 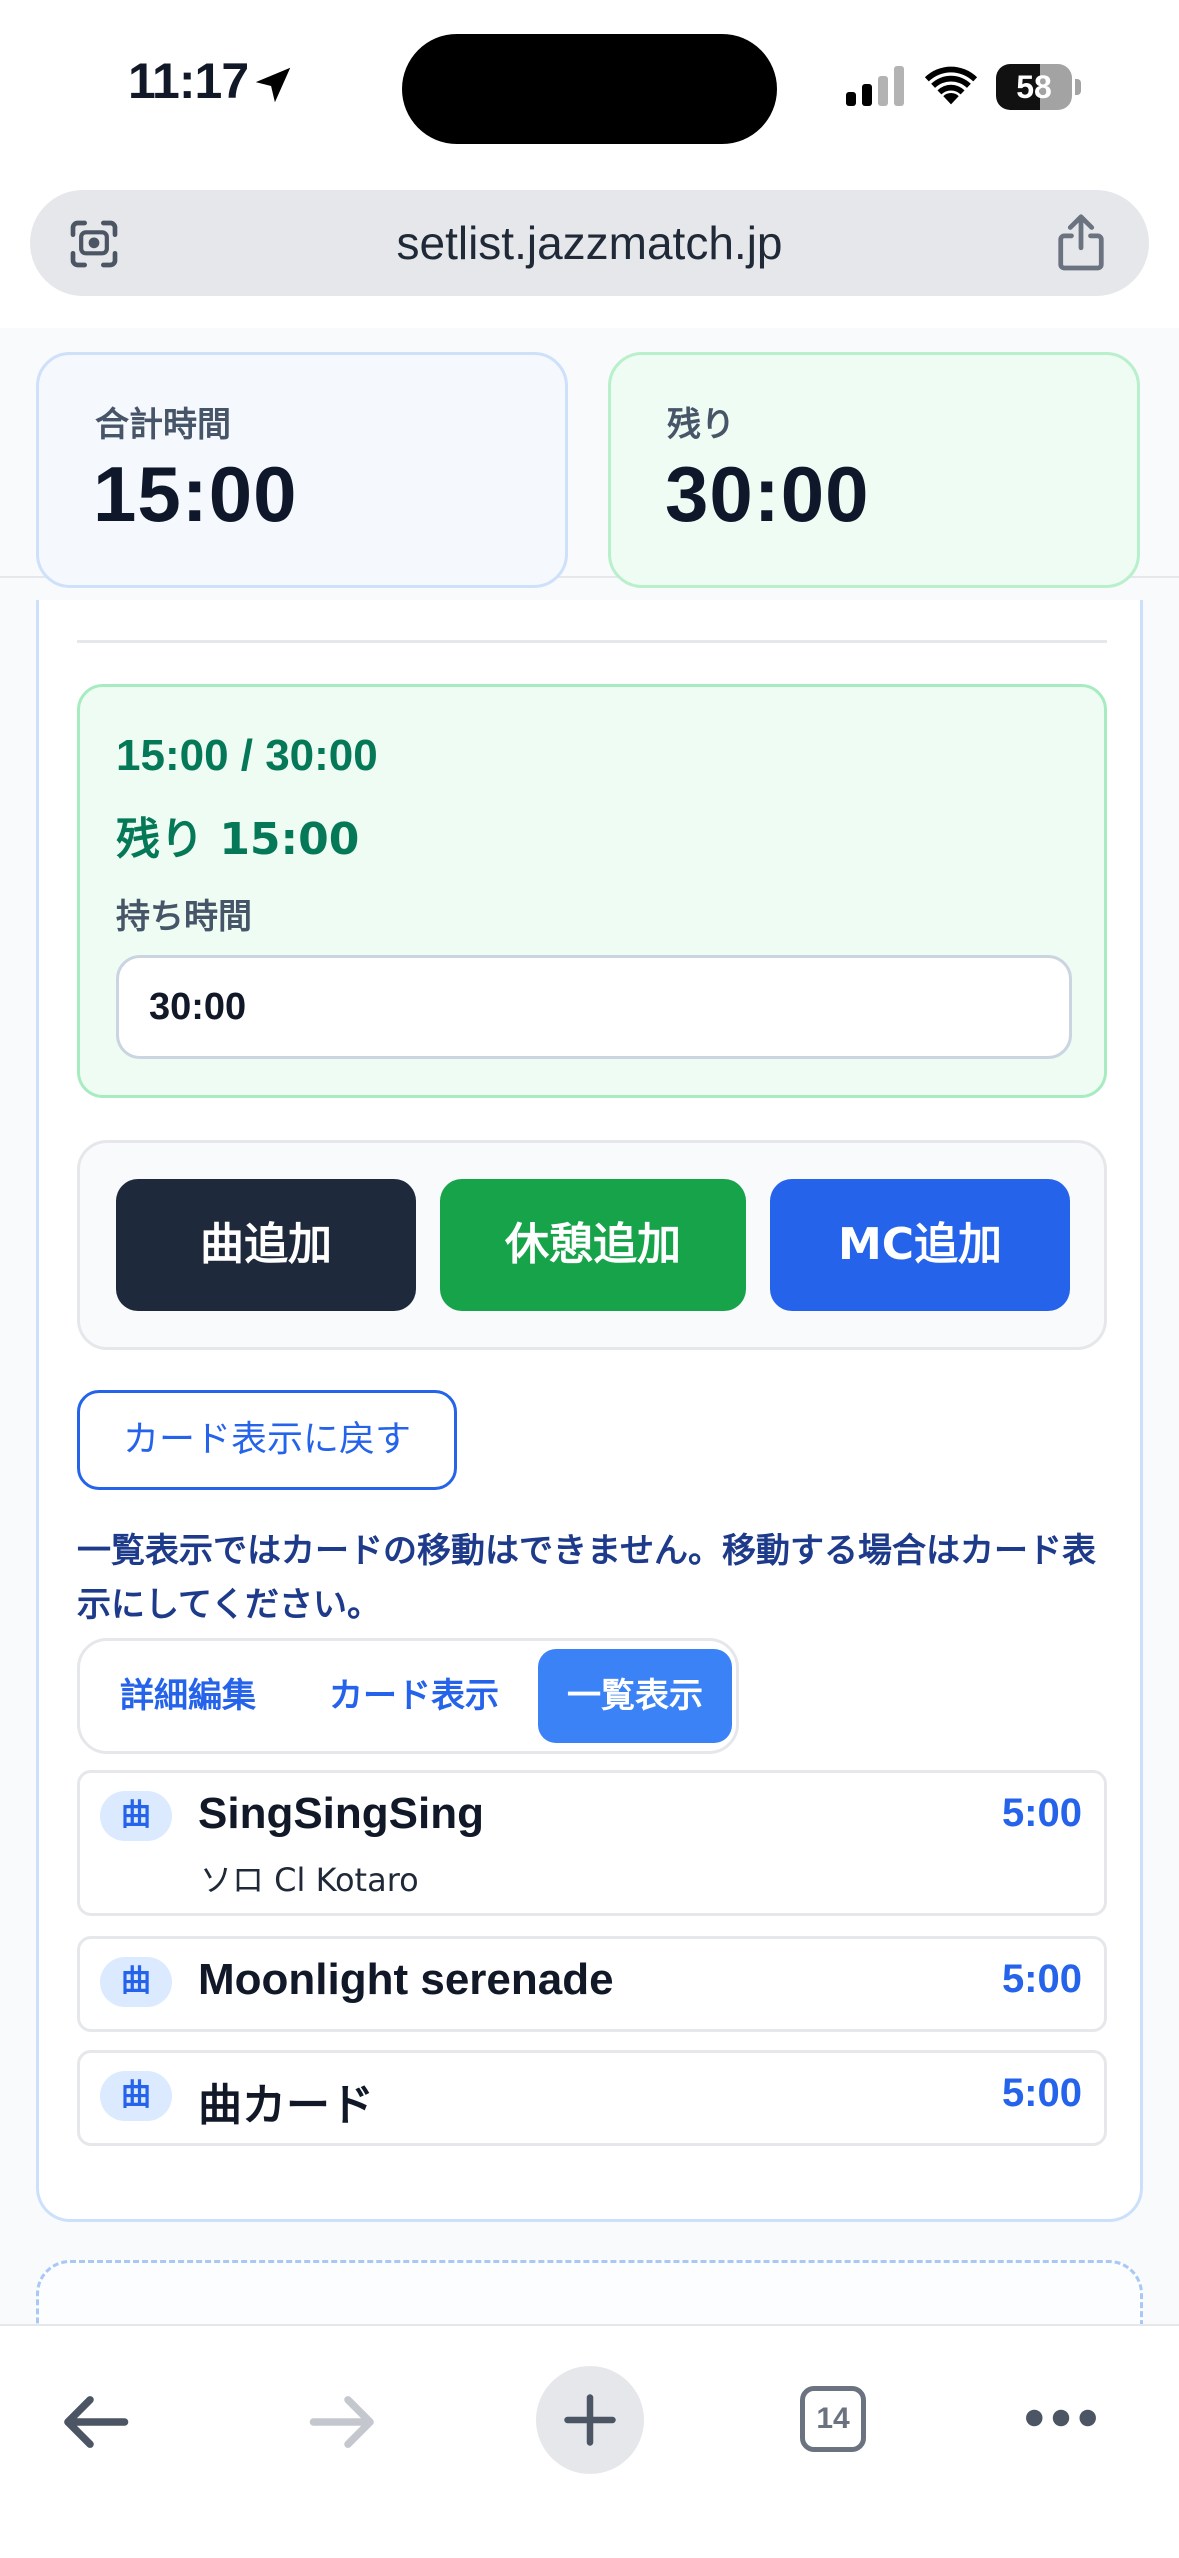 I want to click on time-ratio: 15:00 / 30:00, so click(x=247, y=755).